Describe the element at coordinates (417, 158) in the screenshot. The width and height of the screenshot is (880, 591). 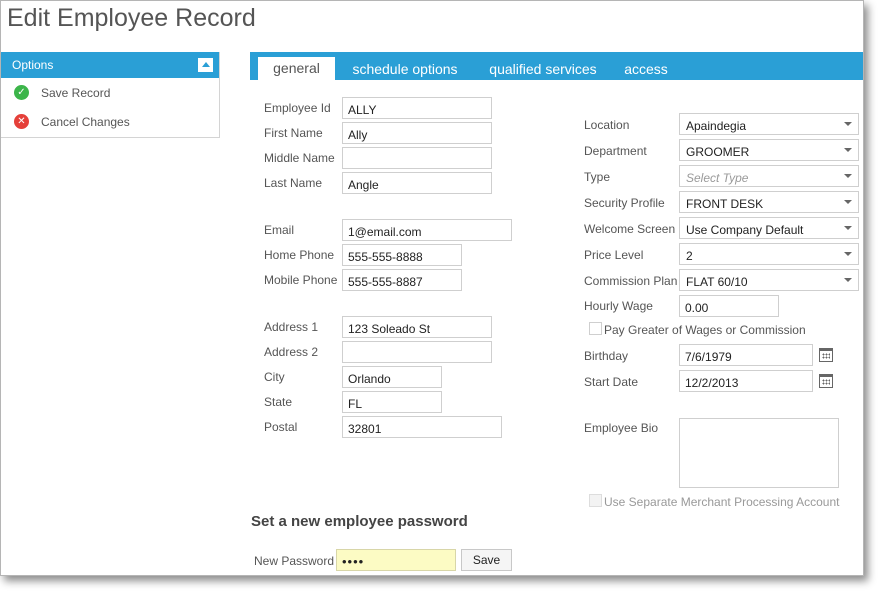
I see `middle-name-input` at that location.